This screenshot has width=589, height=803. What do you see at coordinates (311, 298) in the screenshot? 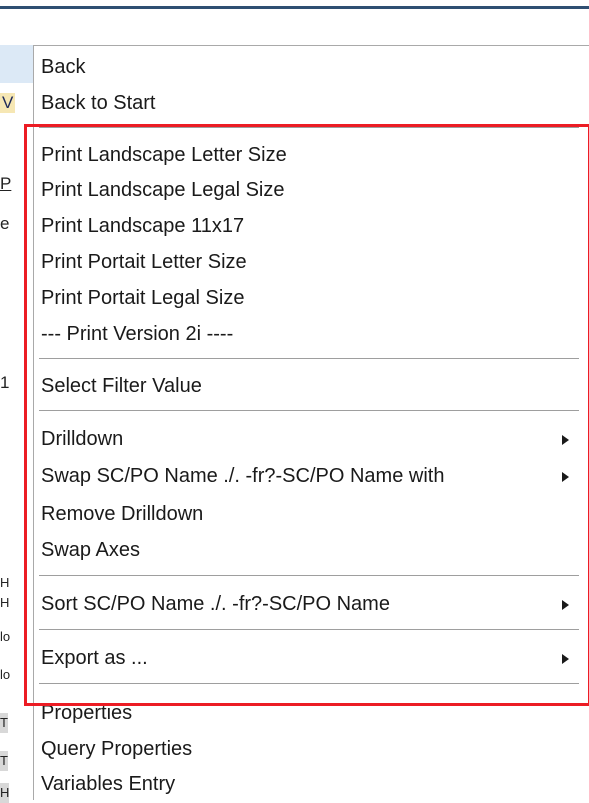
I see `menu-item-print-portrait-legal: Print Portait Legal Size` at bounding box center [311, 298].